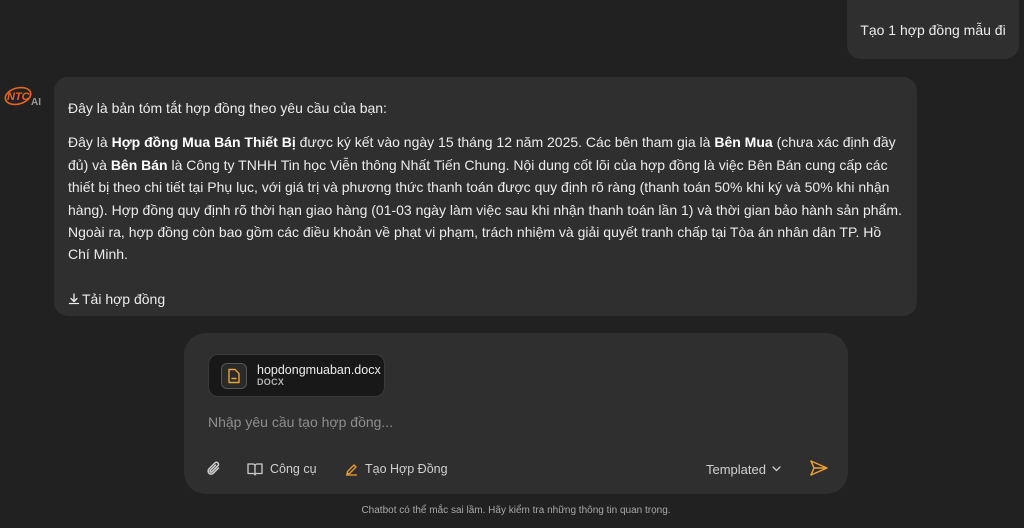 Image resolution: width=1024 pixels, height=528 pixels. What do you see at coordinates (139, 164) in the screenshot?
I see `seller-label: Bên Bán` at bounding box center [139, 164].